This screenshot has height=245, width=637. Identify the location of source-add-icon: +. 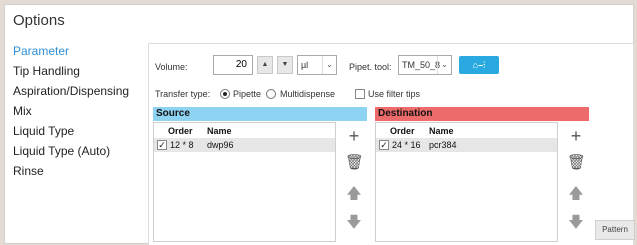
(354, 136).